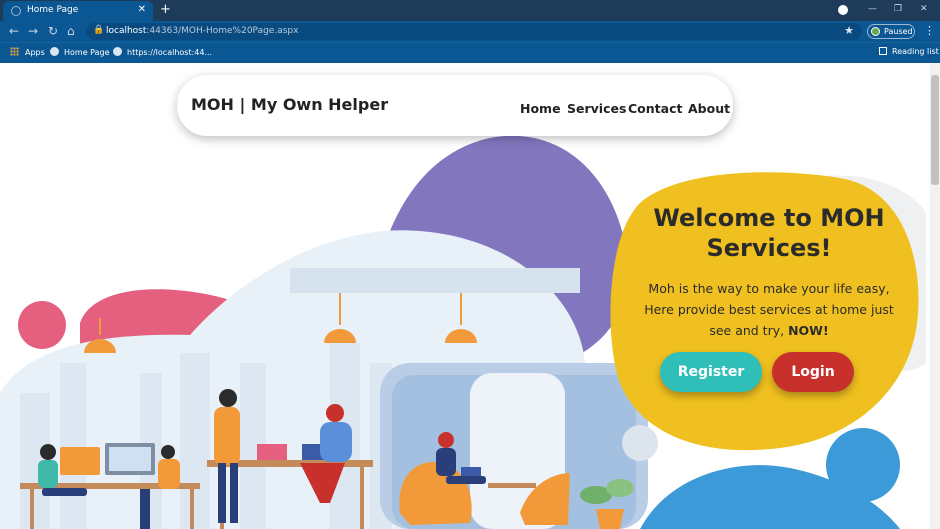 This screenshot has height=529, width=940. What do you see at coordinates (99, 30) in the screenshot?
I see `lock-icon: 🔒` at bounding box center [99, 30].